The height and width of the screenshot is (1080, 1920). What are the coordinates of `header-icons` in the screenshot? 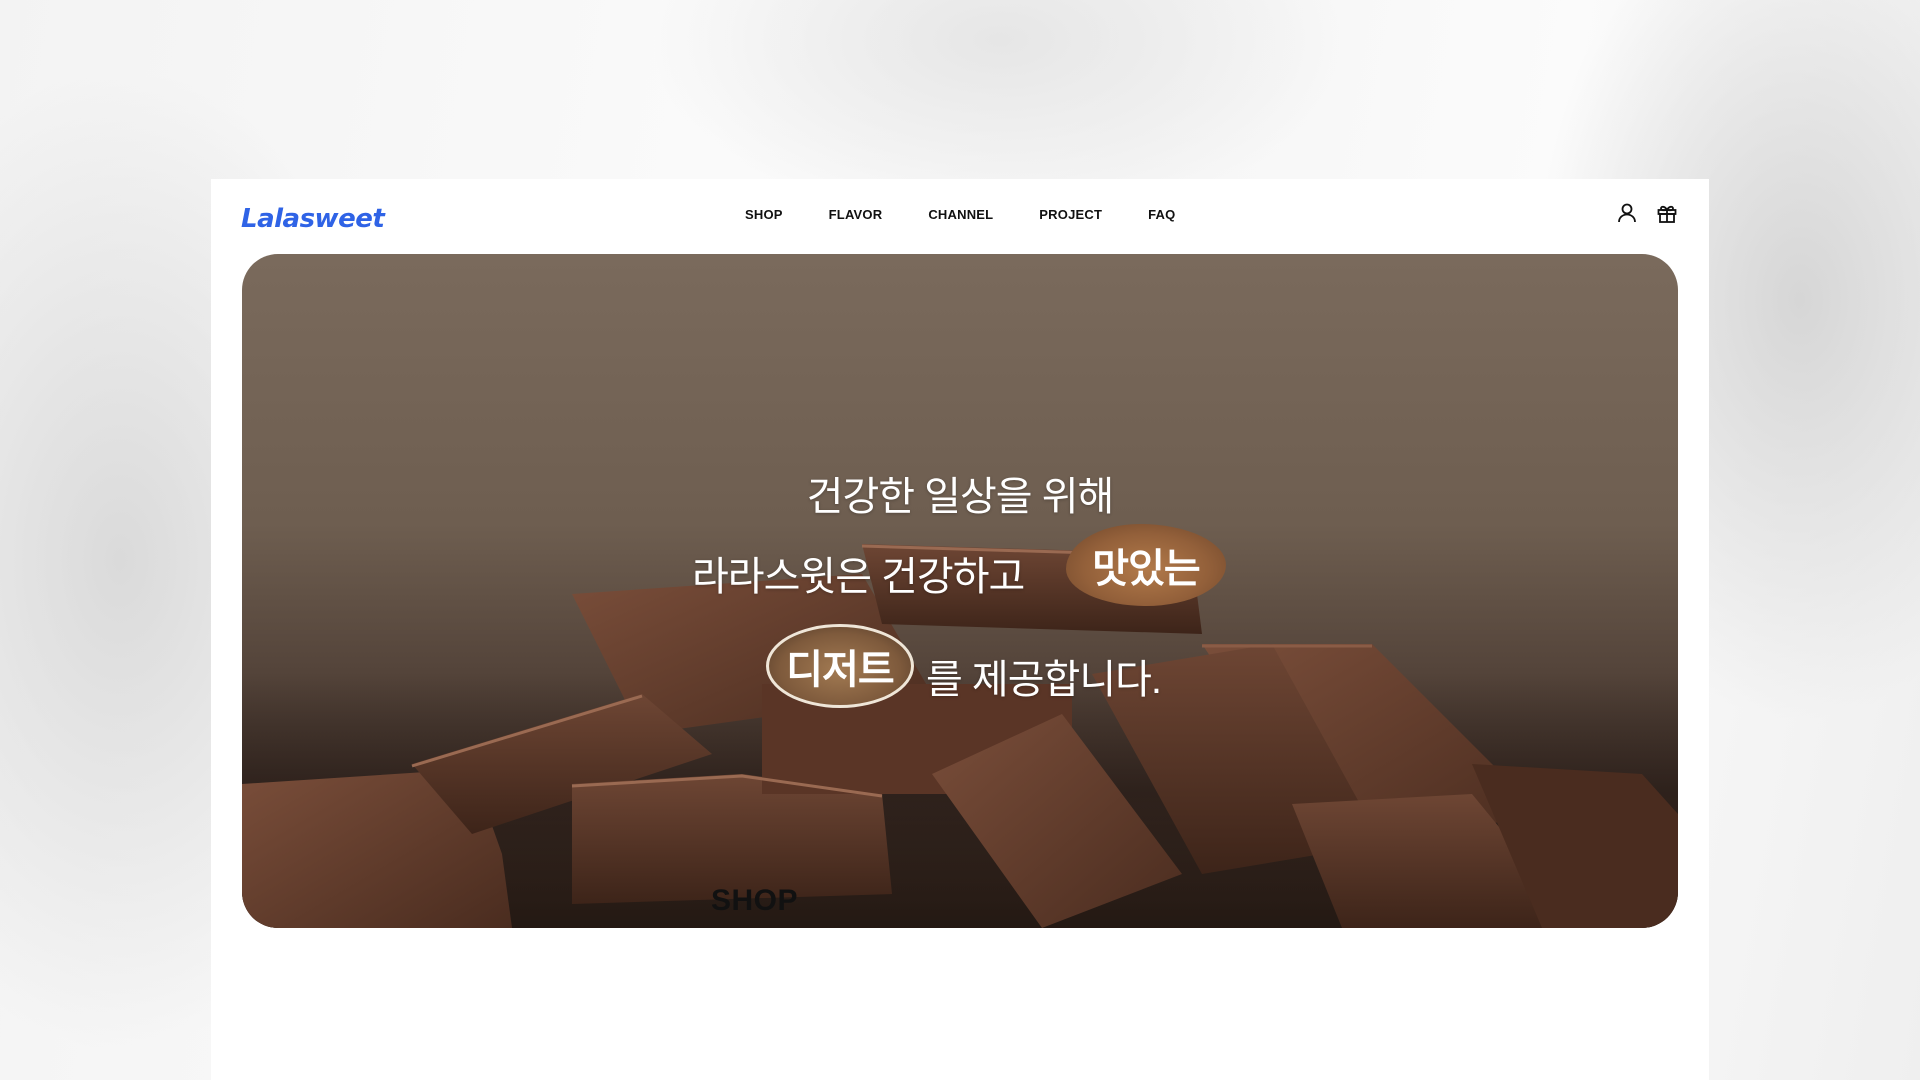 It's located at (1647, 213).